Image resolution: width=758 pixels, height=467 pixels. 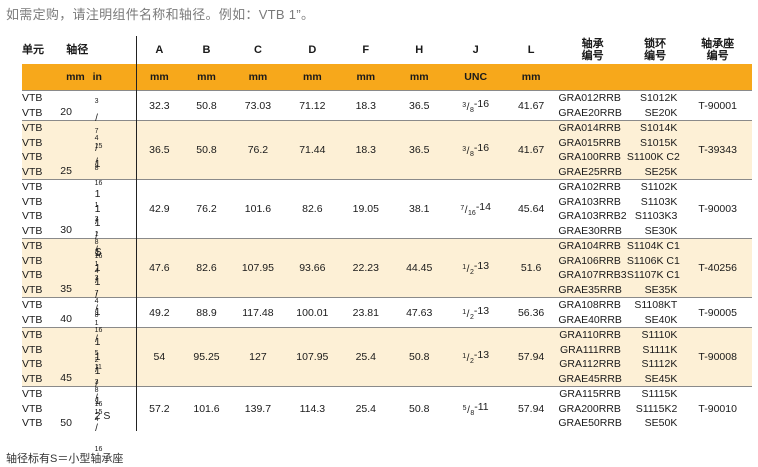 I want to click on bearing-stack: GRA108RRB GRAE40RRB, so click(x=592, y=312).